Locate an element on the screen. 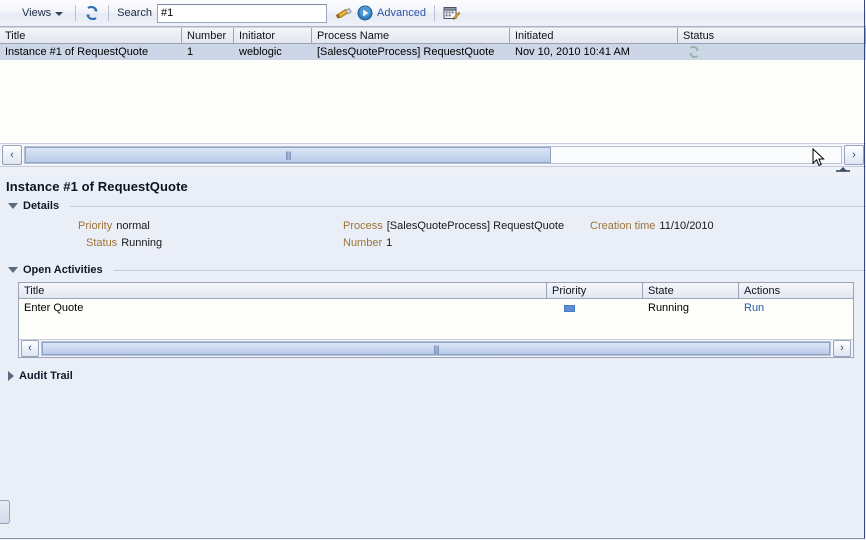 The width and height of the screenshot is (866, 540). field-label-status: Status is located at coordinates (102, 243).